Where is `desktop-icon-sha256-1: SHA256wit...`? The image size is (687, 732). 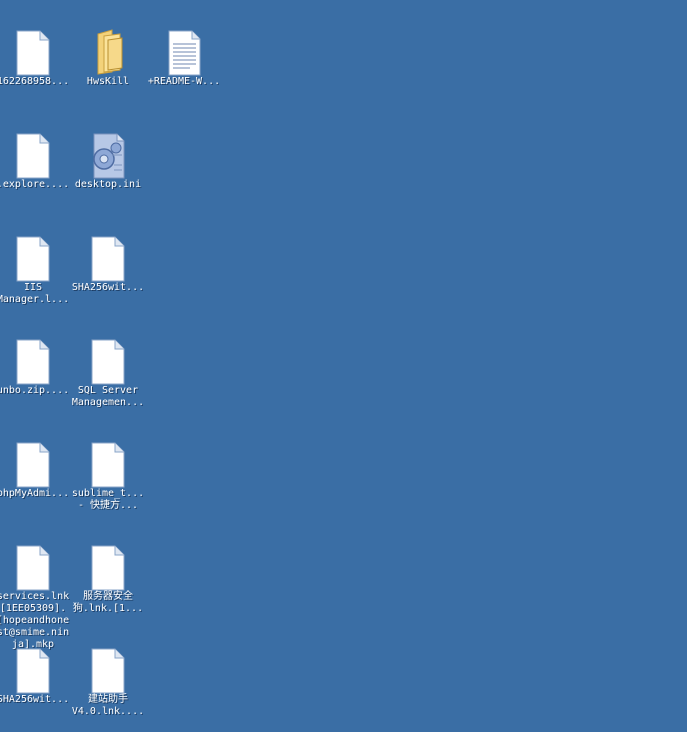
desktop-icon-sha256-1: SHA256wit... is located at coordinates (108, 265).